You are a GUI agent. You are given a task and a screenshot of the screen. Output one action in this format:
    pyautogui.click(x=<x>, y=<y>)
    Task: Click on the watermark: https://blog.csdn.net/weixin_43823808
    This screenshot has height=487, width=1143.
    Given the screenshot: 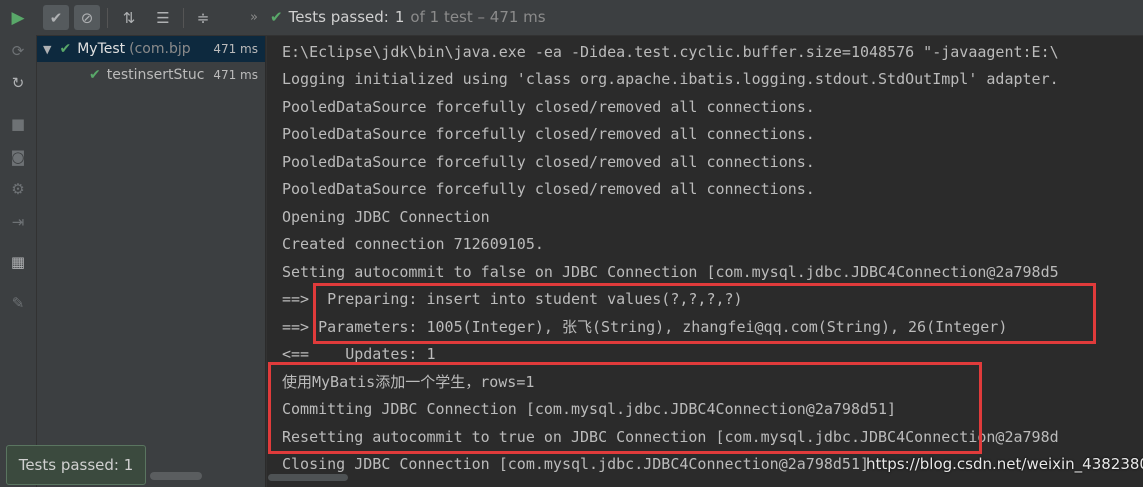 What is the action you would take?
    pyautogui.click(x=1004, y=464)
    